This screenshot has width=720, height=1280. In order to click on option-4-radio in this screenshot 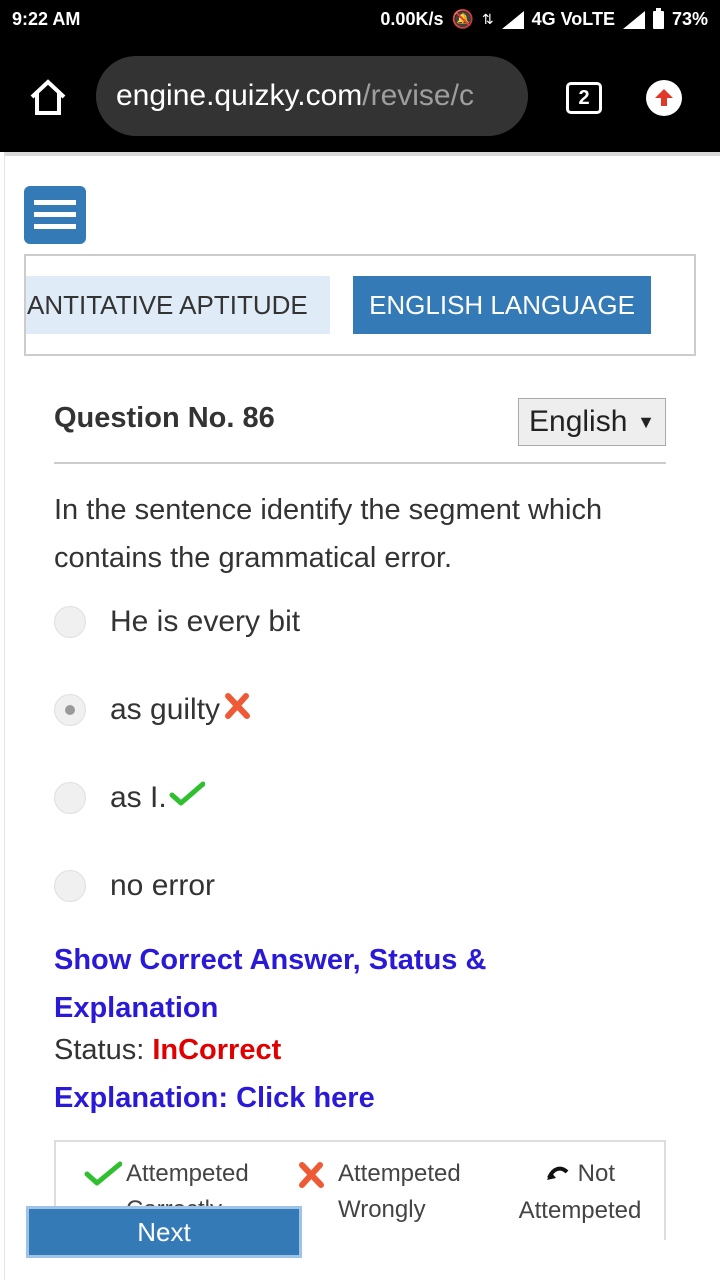, I will do `click(70, 886)`.